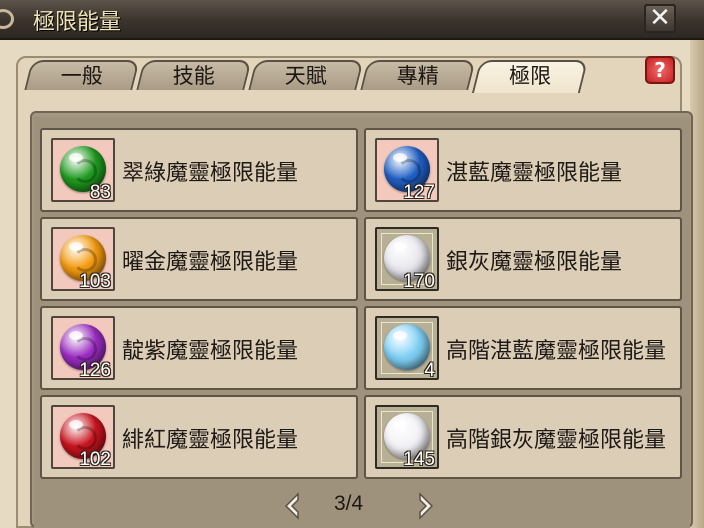 The width and height of the screenshot is (704, 528). Describe the element at coordinates (429, 370) in the screenshot. I see `item-count: 4` at that location.